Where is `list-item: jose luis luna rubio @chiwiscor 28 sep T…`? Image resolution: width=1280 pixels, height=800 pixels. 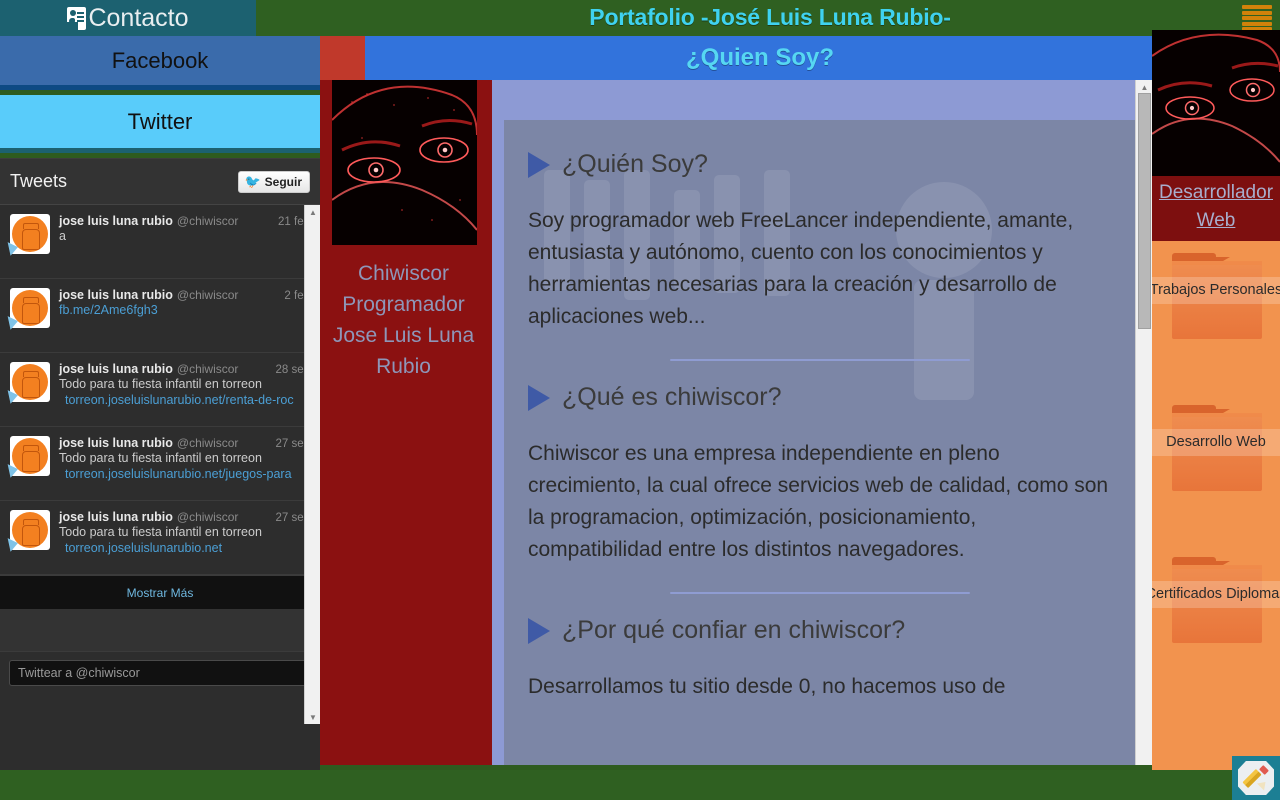 list-item: jose luis luna rubio @chiwiscor 28 sep T… is located at coordinates (160, 390).